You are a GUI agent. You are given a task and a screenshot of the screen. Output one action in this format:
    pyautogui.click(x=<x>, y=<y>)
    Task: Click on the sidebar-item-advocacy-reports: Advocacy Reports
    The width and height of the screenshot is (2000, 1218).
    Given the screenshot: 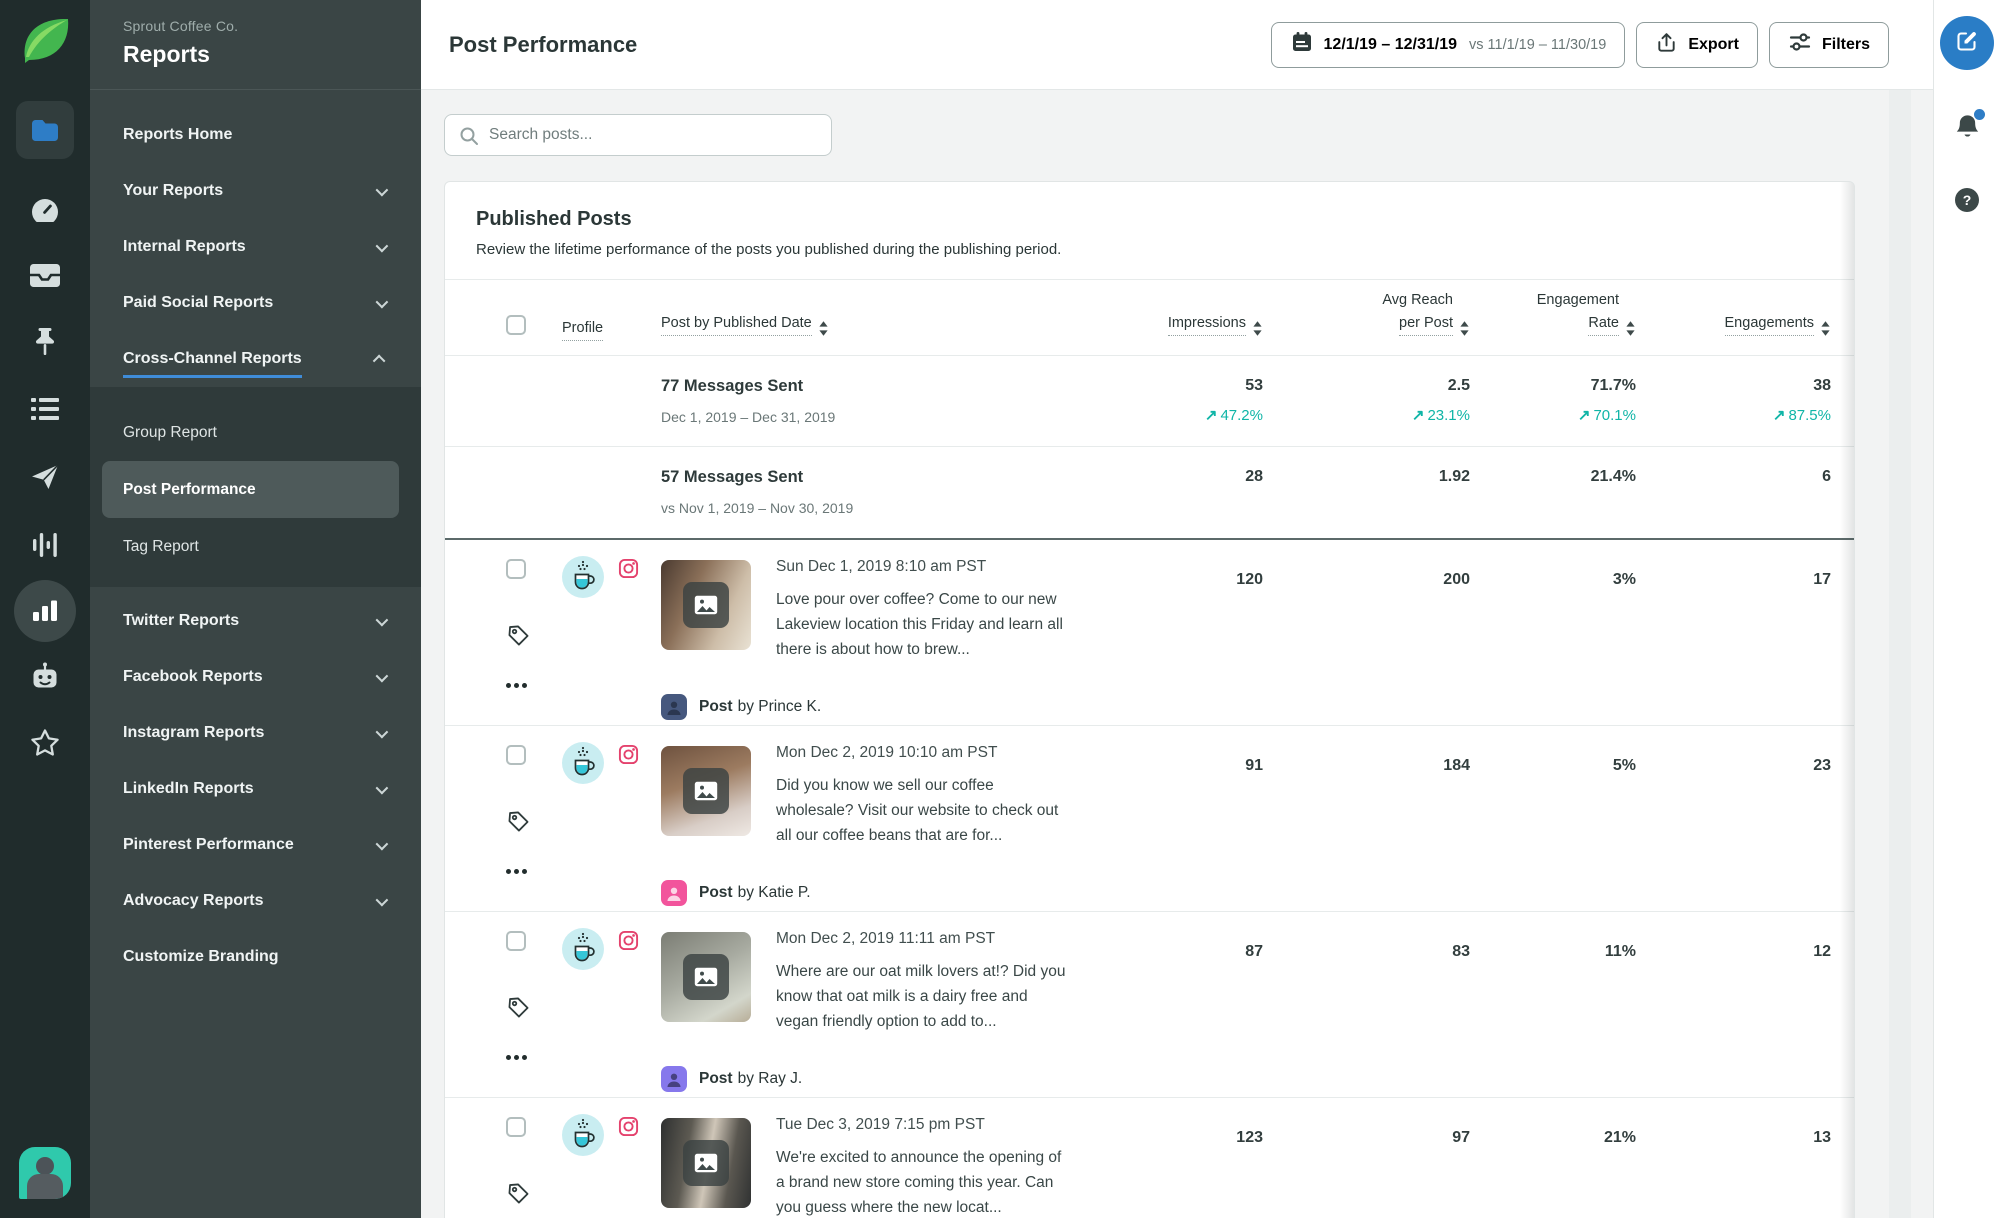 What is the action you would take?
    pyautogui.click(x=255, y=901)
    